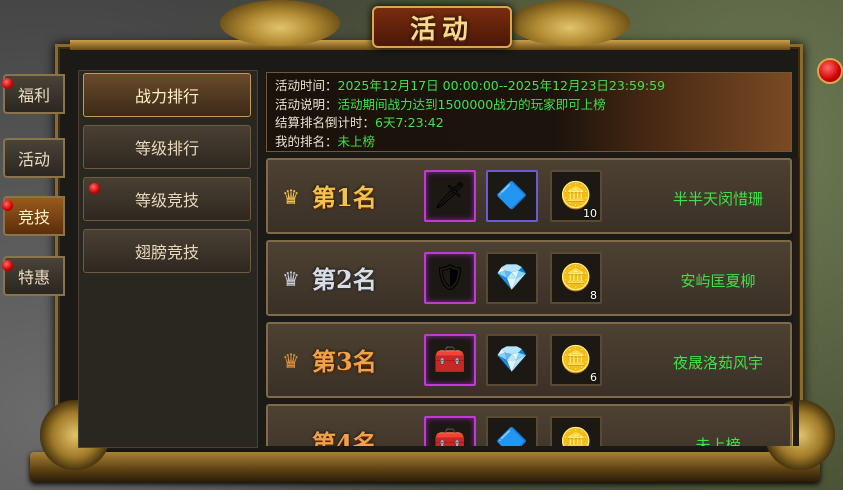  Describe the element at coordinates (356, 141) in the screenshot. I see `my-rank-value: 未上榜` at that location.